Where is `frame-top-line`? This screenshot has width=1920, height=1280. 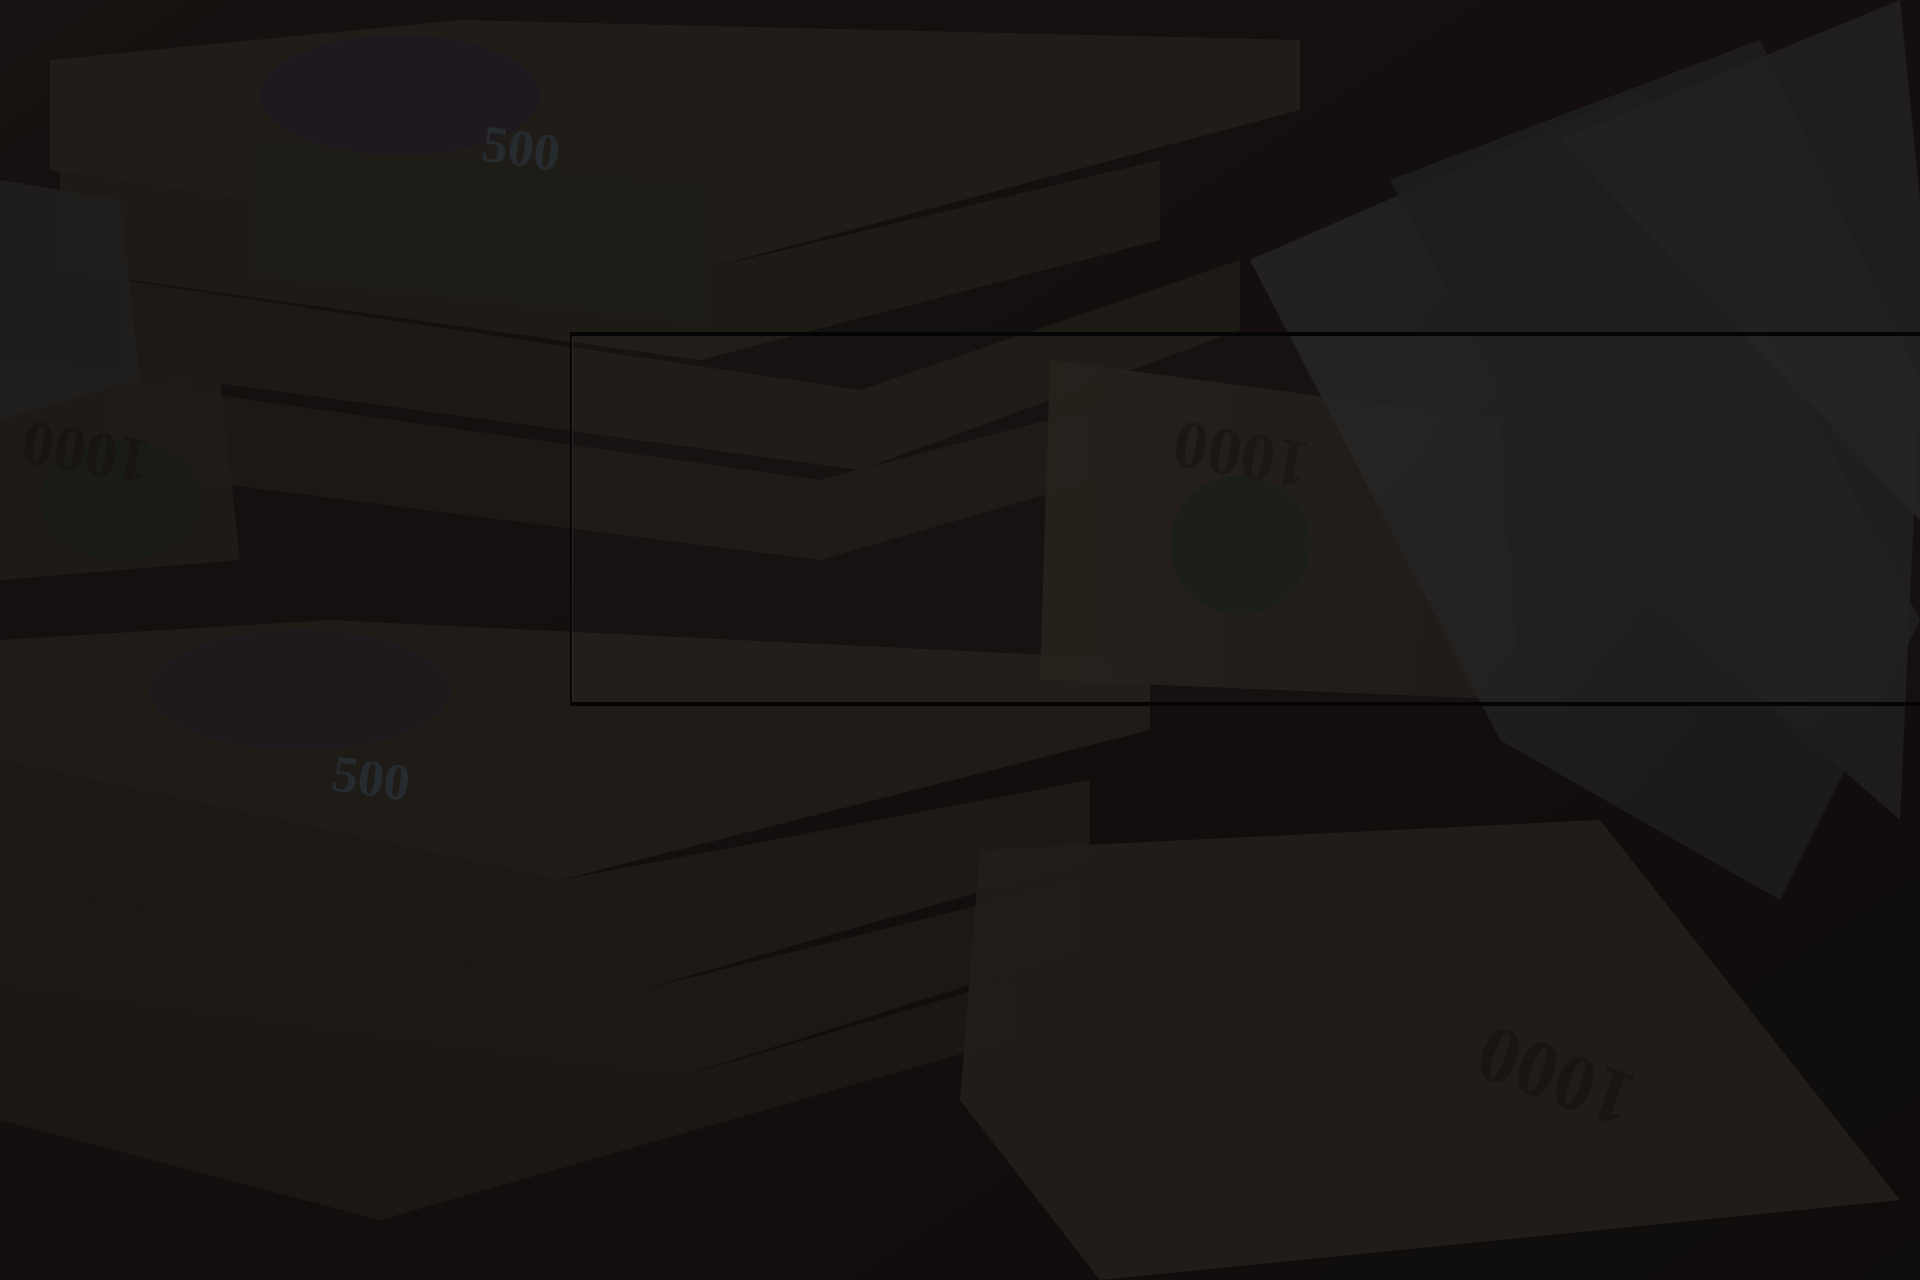 frame-top-line is located at coordinates (1246, 335).